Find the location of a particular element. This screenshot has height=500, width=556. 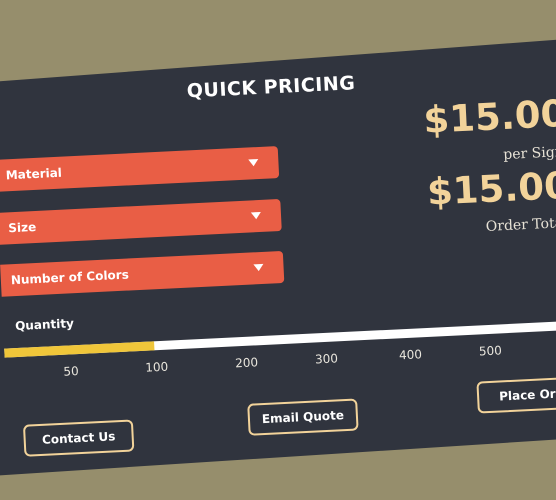

place-order-button: Place Order is located at coordinates (516, 395).